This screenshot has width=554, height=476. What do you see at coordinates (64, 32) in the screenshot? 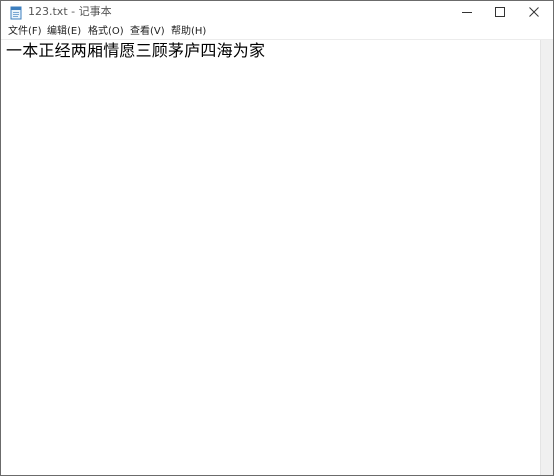
I see `menu-edit: 编辑(E)` at bounding box center [64, 32].